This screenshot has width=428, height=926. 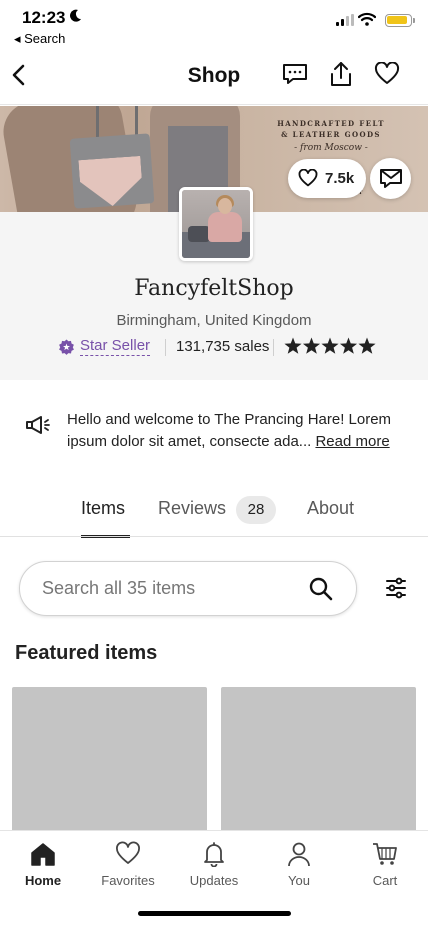 What do you see at coordinates (396, 588) in the screenshot?
I see `filter-icon` at bounding box center [396, 588].